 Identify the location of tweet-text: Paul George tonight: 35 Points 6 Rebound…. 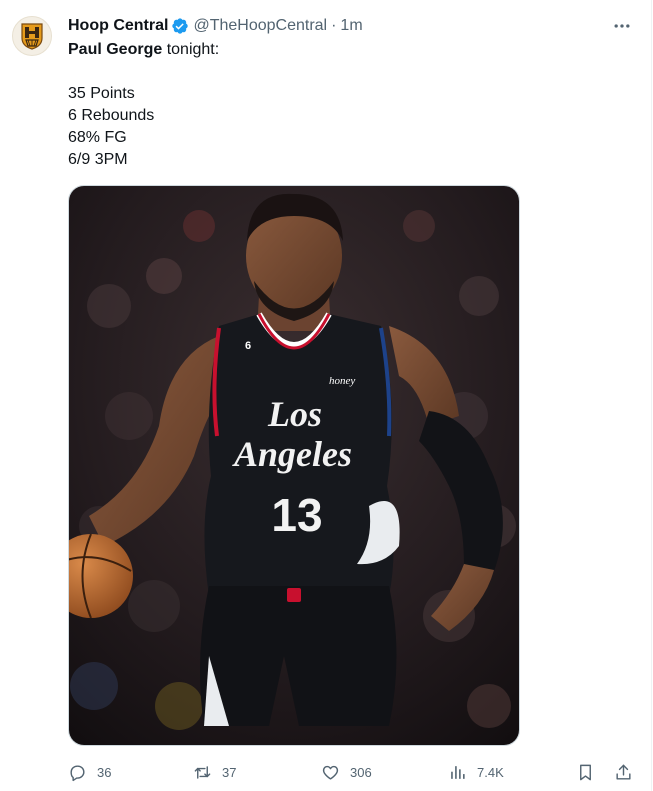
(348, 105).